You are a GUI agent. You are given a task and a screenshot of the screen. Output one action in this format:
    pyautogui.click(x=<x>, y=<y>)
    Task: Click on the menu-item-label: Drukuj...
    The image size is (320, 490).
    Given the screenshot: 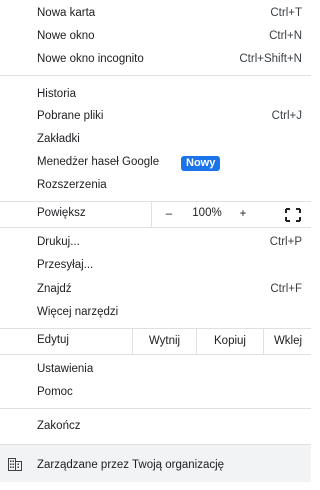 What is the action you would take?
    pyautogui.click(x=58, y=242)
    